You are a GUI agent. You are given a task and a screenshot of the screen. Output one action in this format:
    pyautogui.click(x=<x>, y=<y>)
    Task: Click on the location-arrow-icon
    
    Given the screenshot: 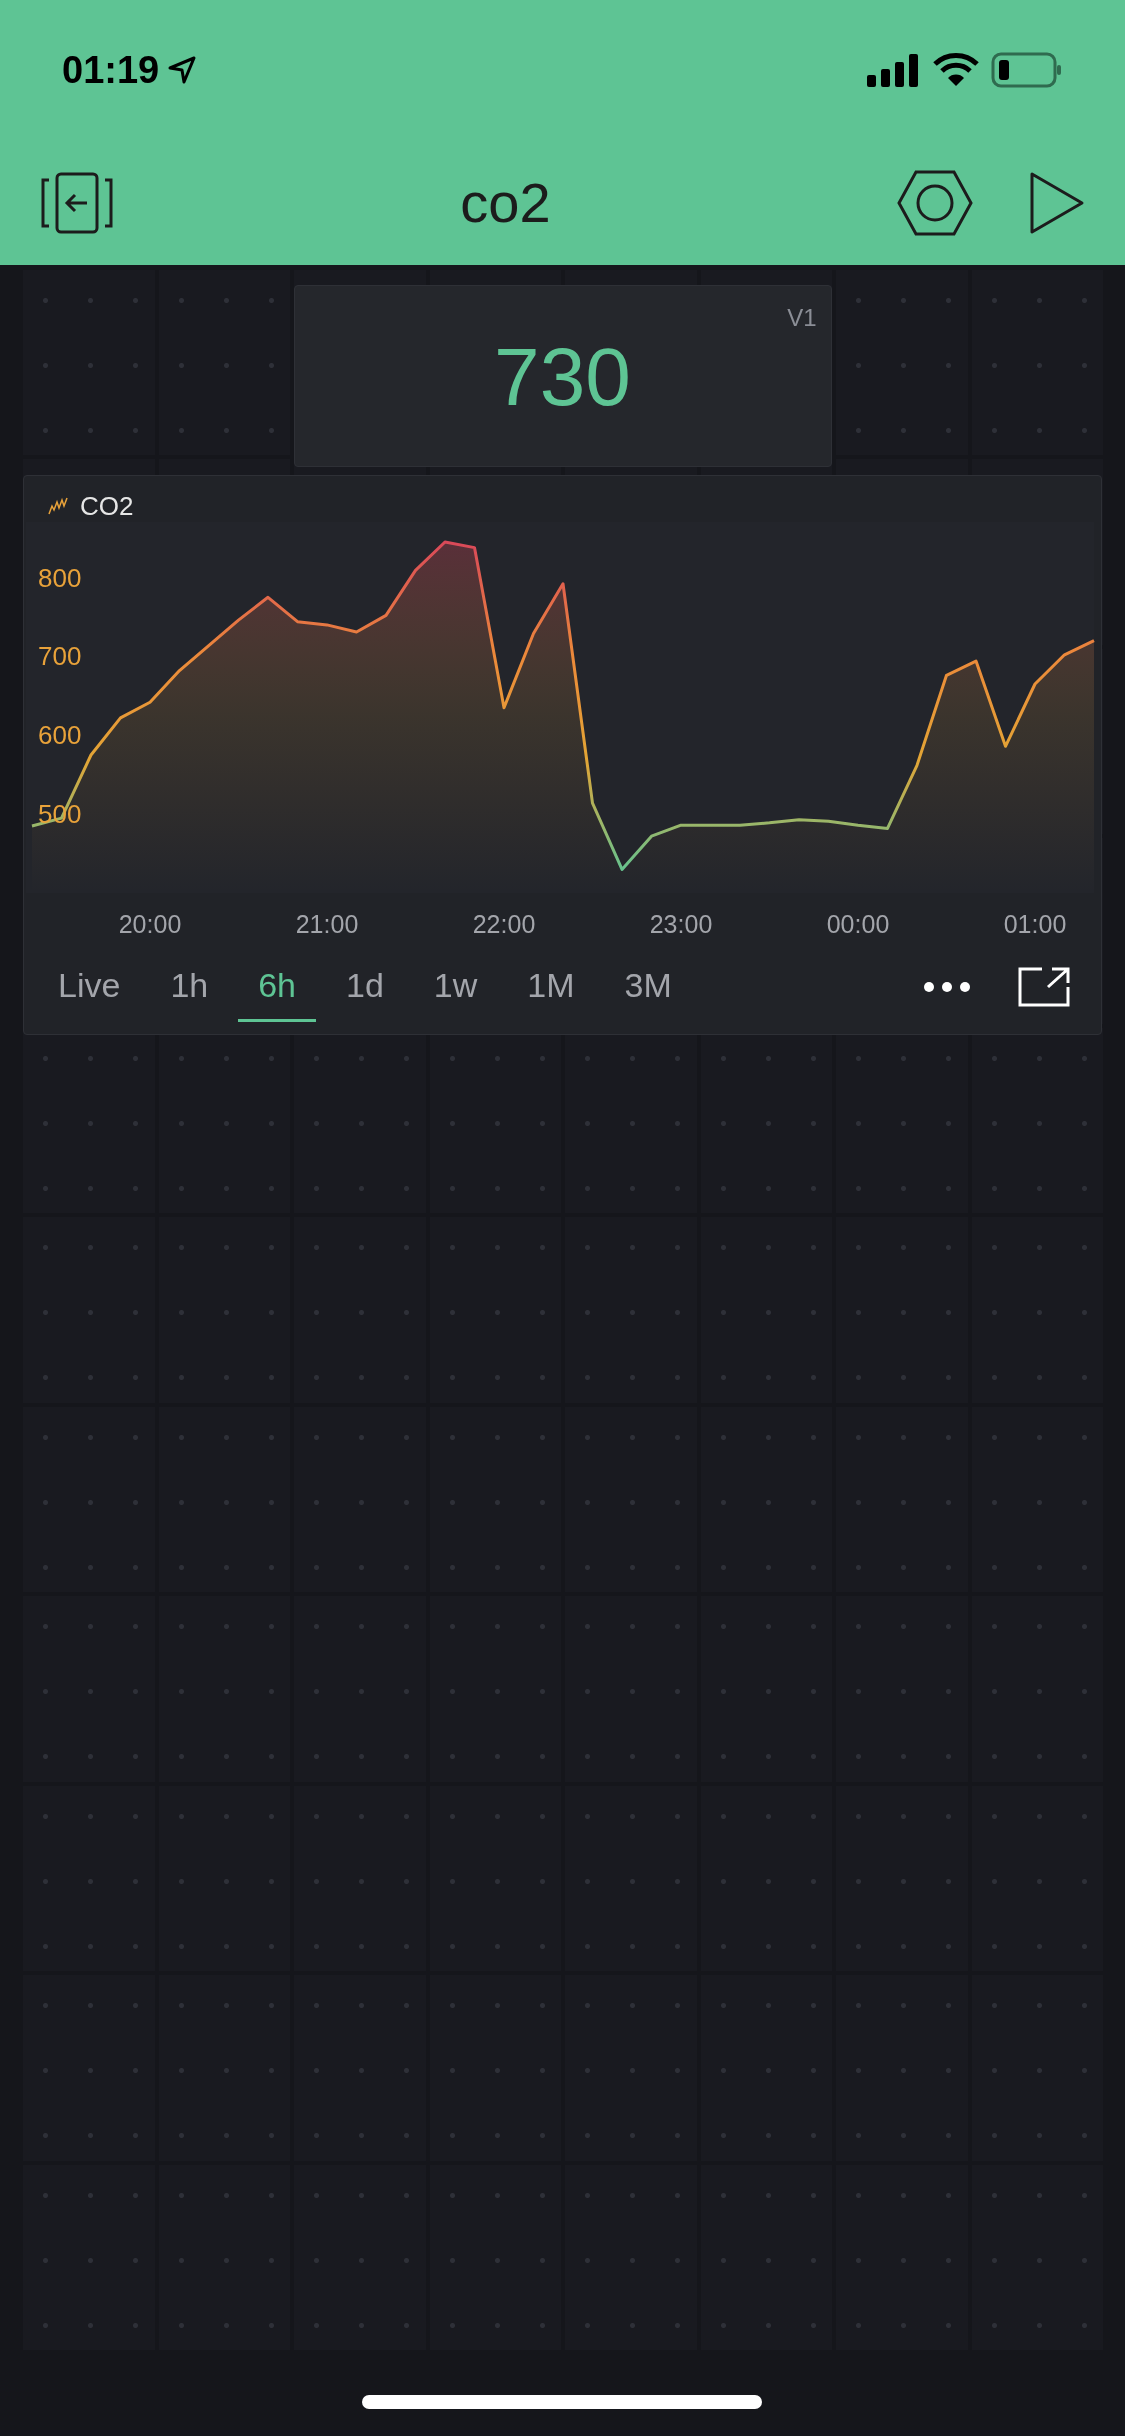 What is the action you would take?
    pyautogui.click(x=182, y=70)
    